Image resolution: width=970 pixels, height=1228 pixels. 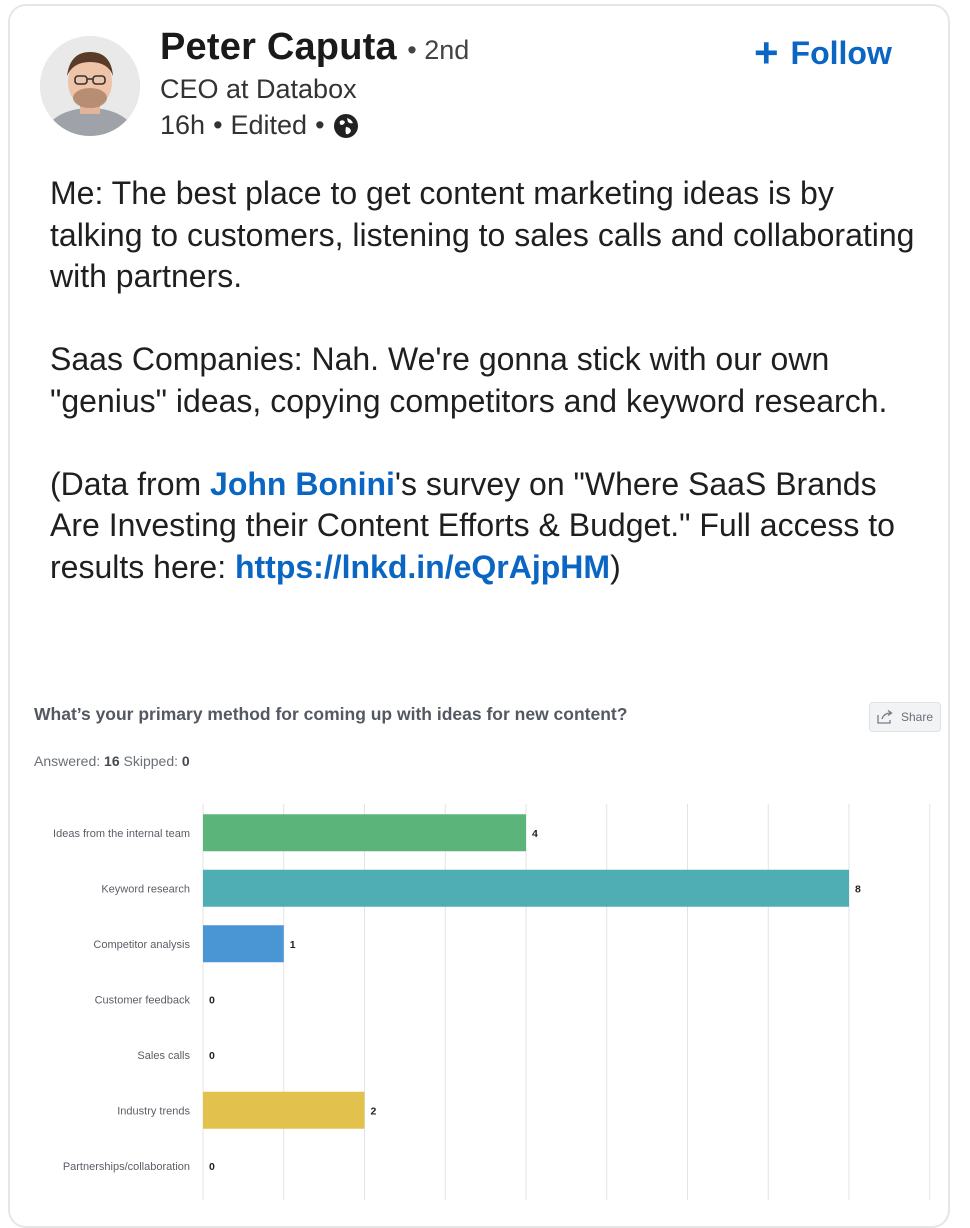 What do you see at coordinates (278, 47) in the screenshot?
I see `author-name: Peter Caputa` at bounding box center [278, 47].